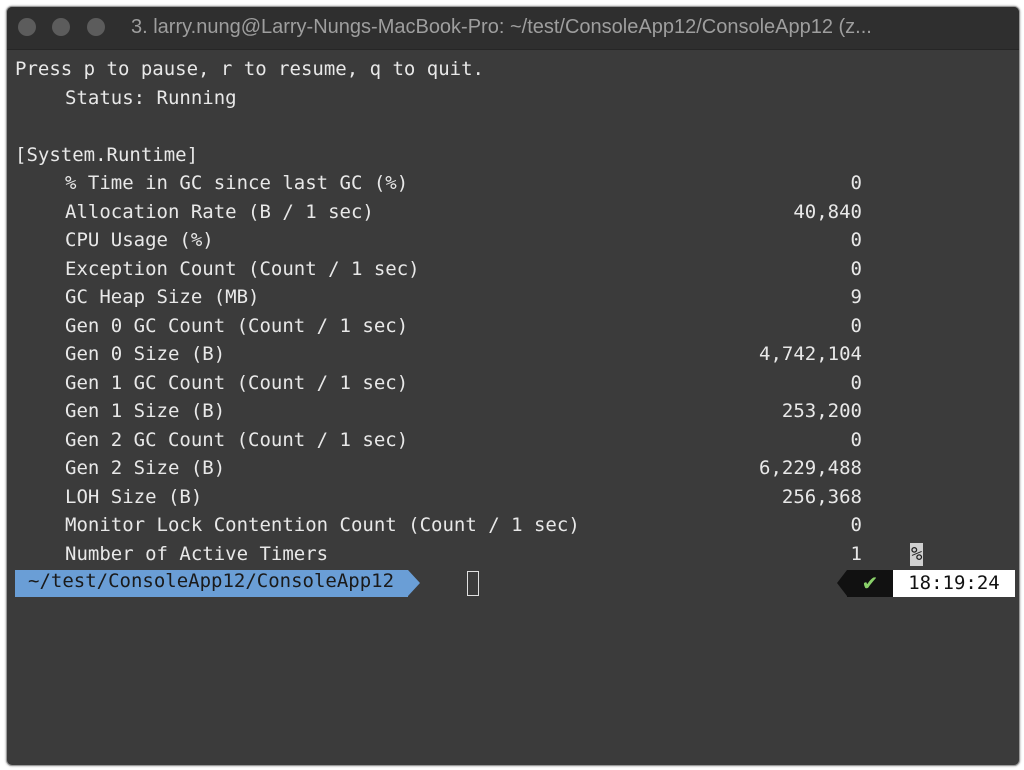 The height and width of the screenshot is (770, 1024). What do you see at coordinates (515, 411) in the screenshot?
I see `counter-row: Gen 1 Size (B) 253,200` at bounding box center [515, 411].